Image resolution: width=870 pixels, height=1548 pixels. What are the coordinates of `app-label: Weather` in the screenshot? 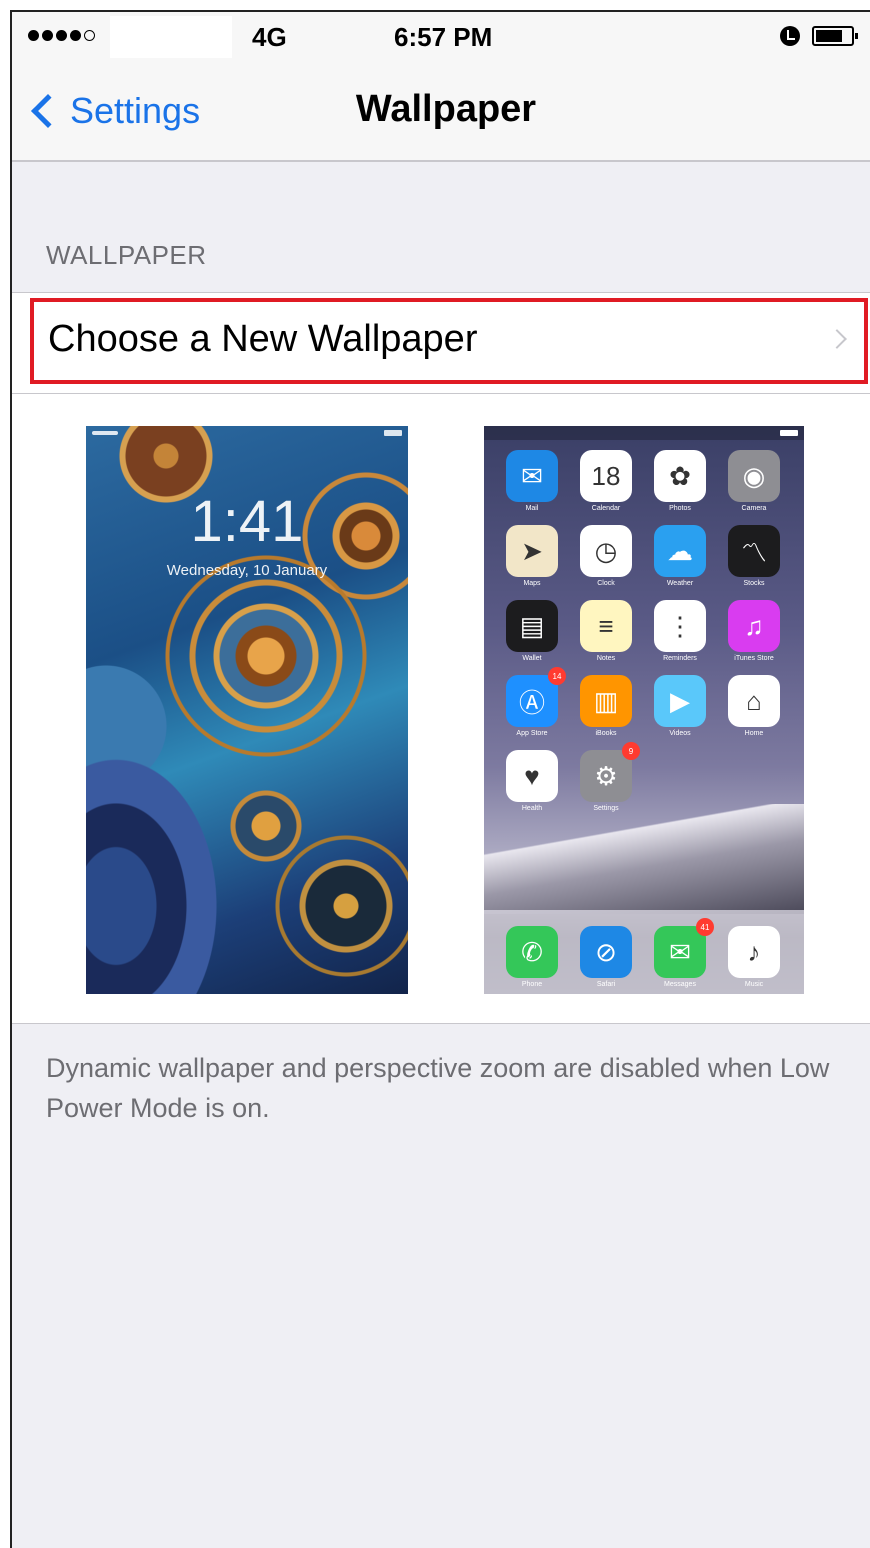 It's located at (680, 583).